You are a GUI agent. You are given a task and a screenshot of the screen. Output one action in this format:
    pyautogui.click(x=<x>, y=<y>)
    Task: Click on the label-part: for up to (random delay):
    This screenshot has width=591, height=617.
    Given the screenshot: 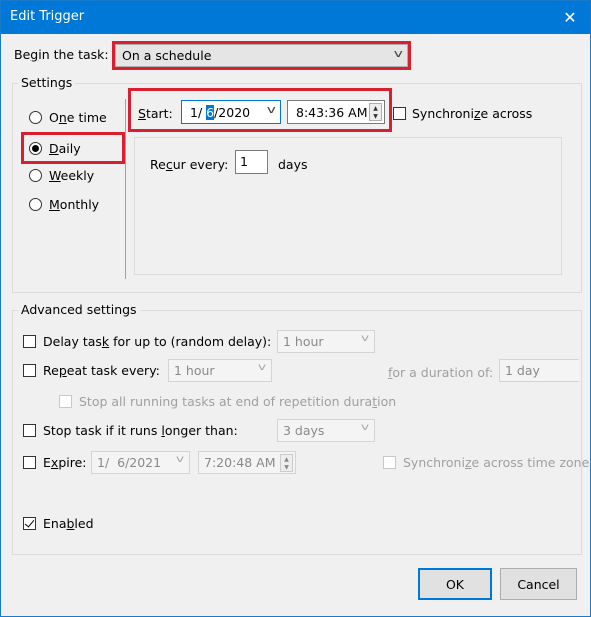 What is the action you would take?
    pyautogui.click(x=190, y=341)
    